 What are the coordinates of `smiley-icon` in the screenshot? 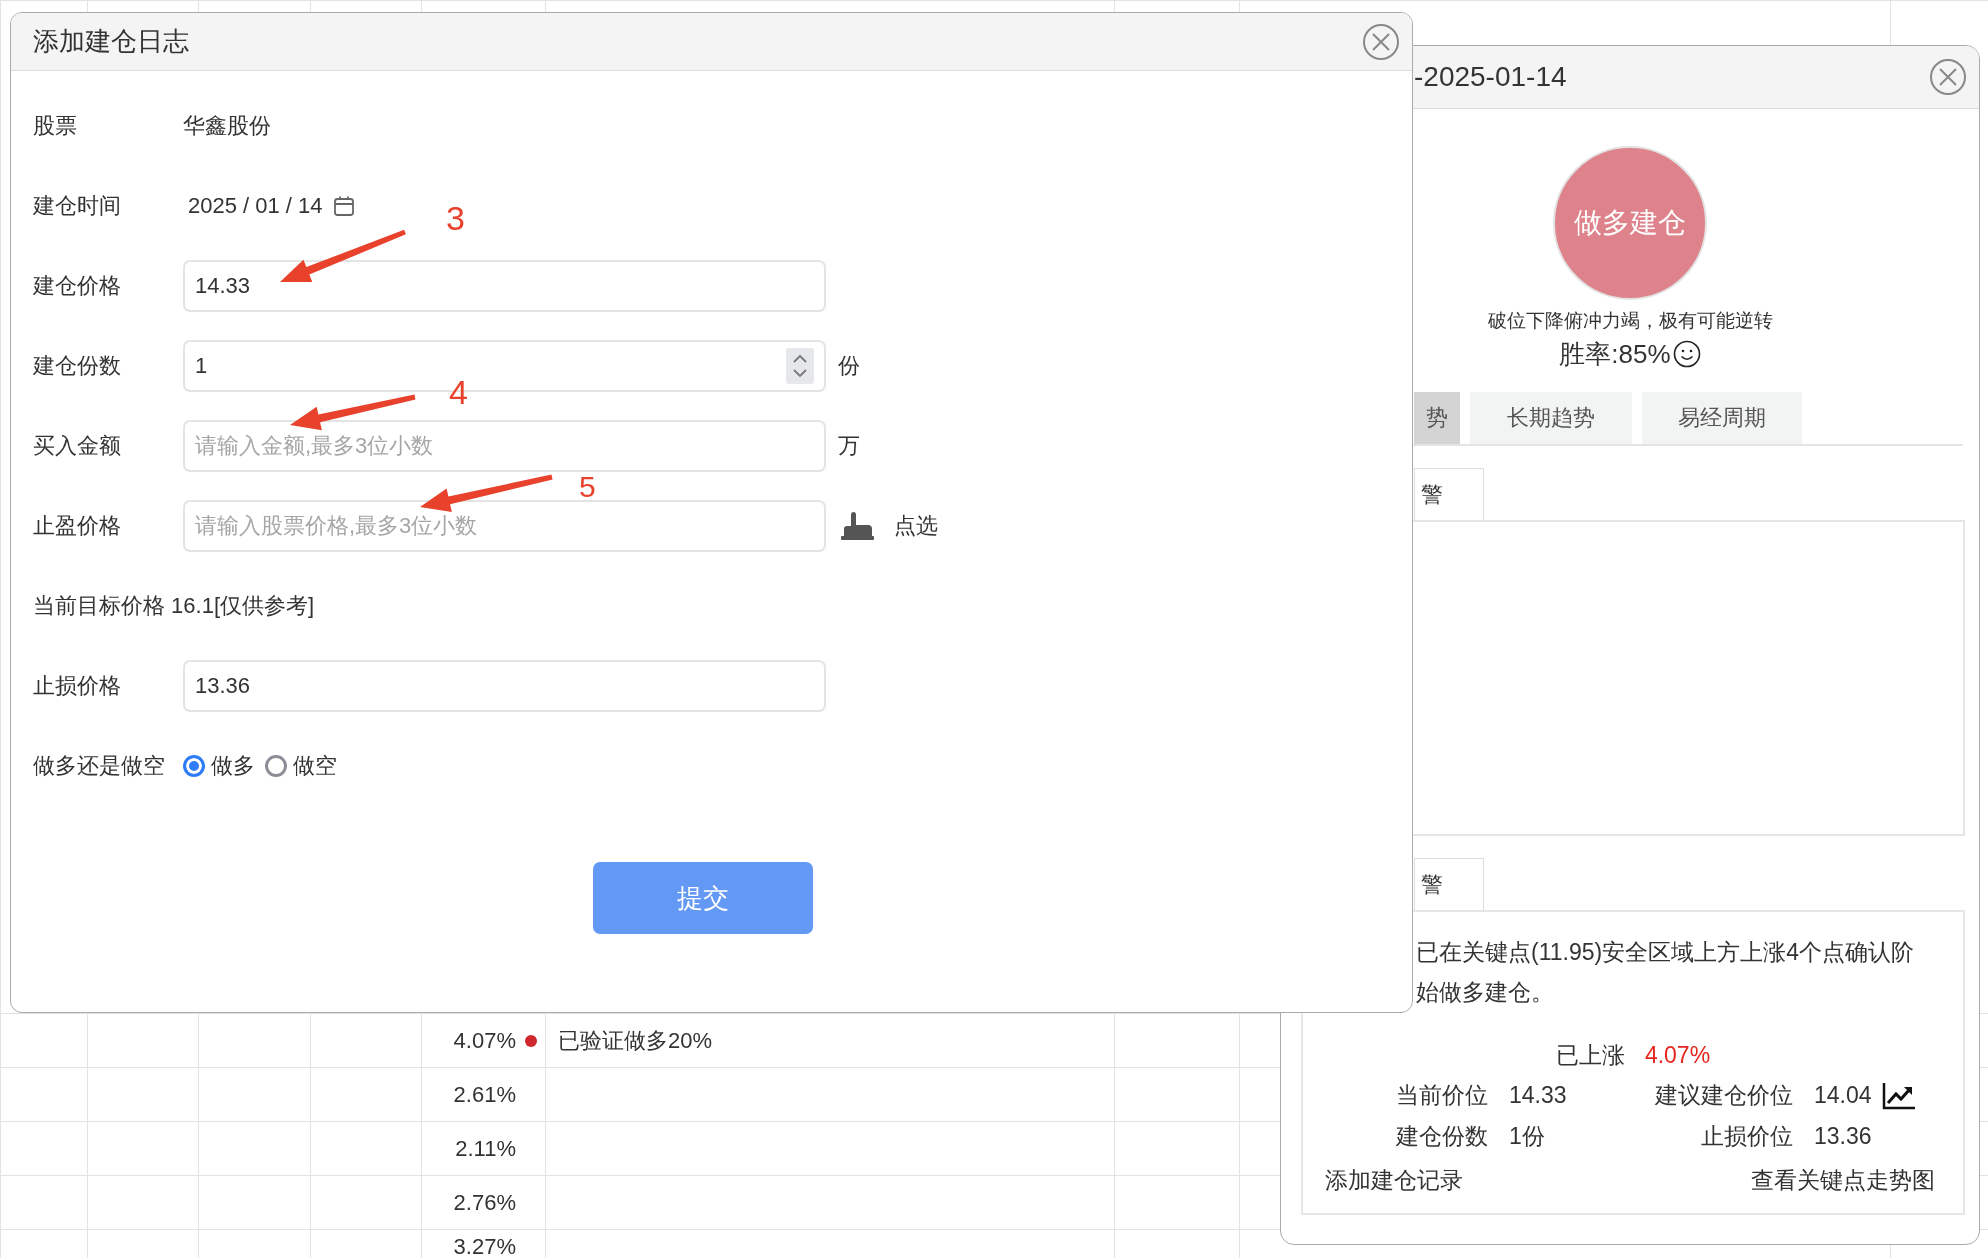 It's located at (1686, 354).